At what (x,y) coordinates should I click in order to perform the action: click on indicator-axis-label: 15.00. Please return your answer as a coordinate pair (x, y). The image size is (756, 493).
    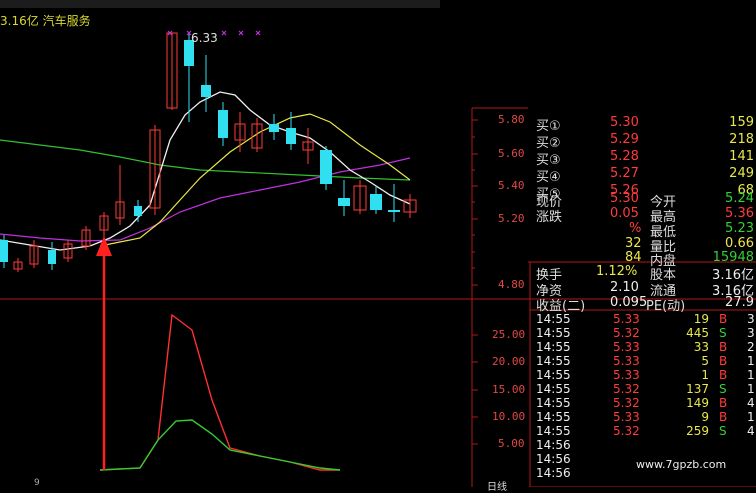
    Looking at the image, I should click on (509, 389).